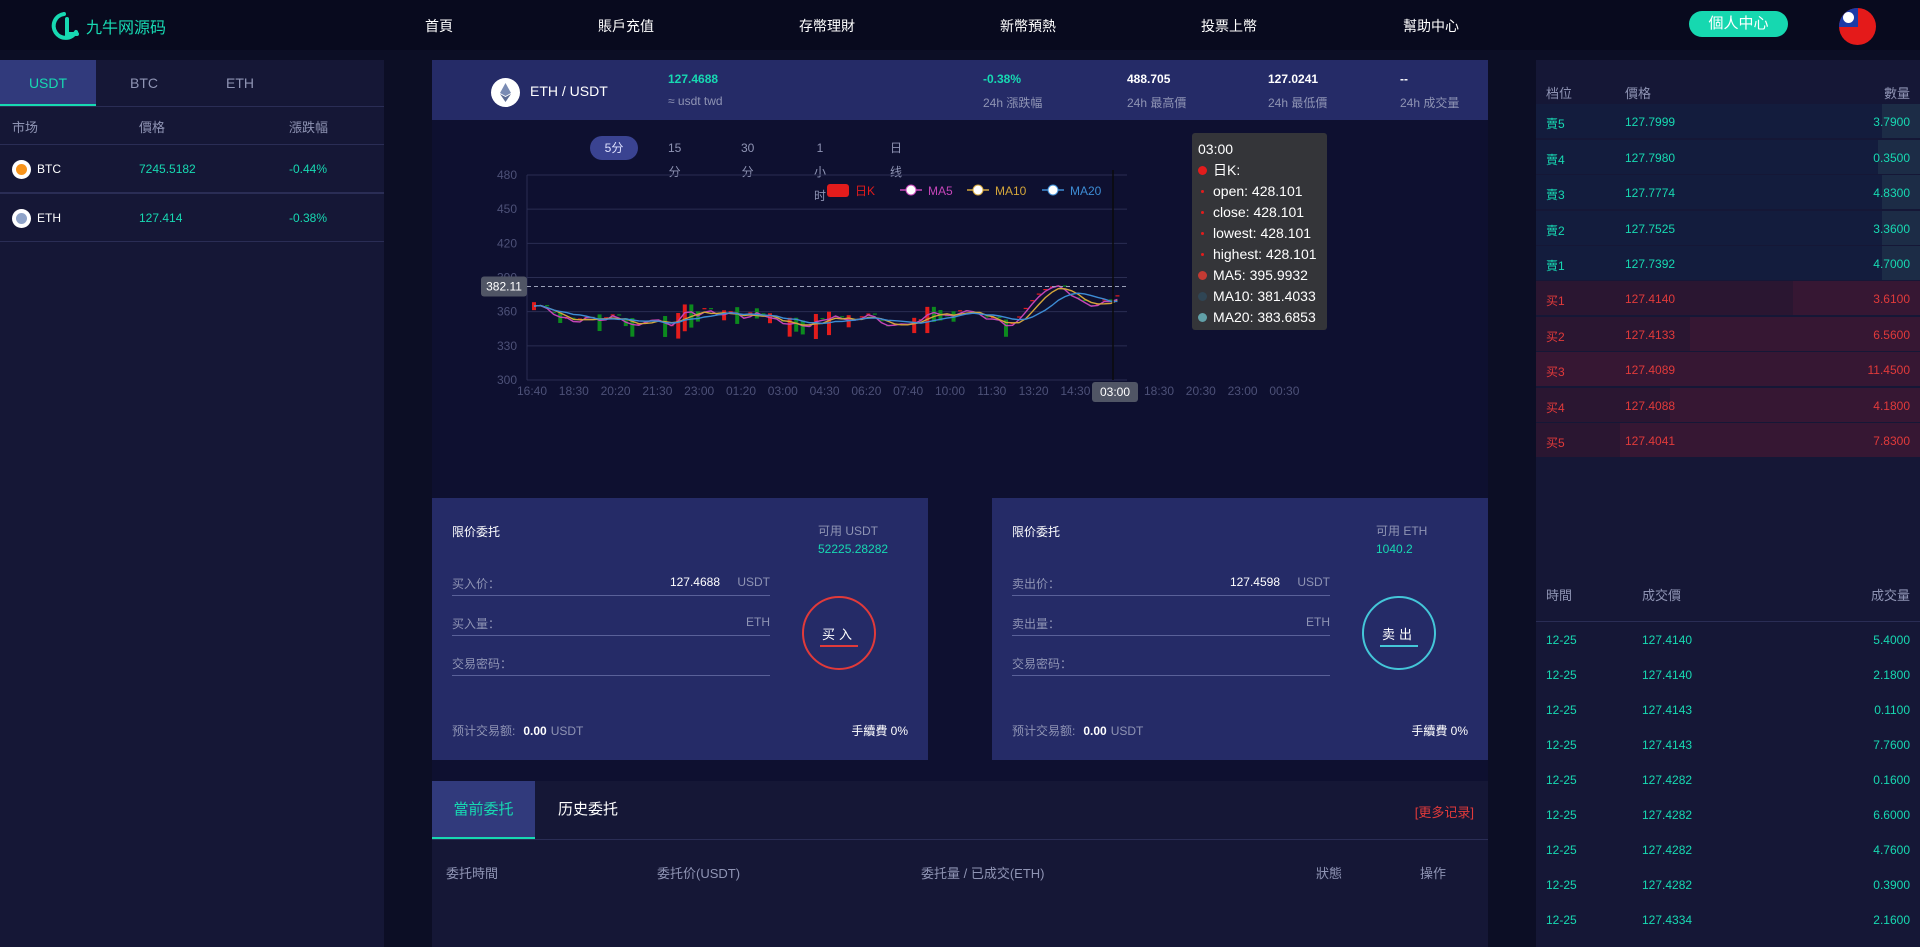 Image resolution: width=1920 pixels, height=947 pixels. Describe the element at coordinates (240, 83) in the screenshot. I see `market-tab-eth: ETH` at that location.